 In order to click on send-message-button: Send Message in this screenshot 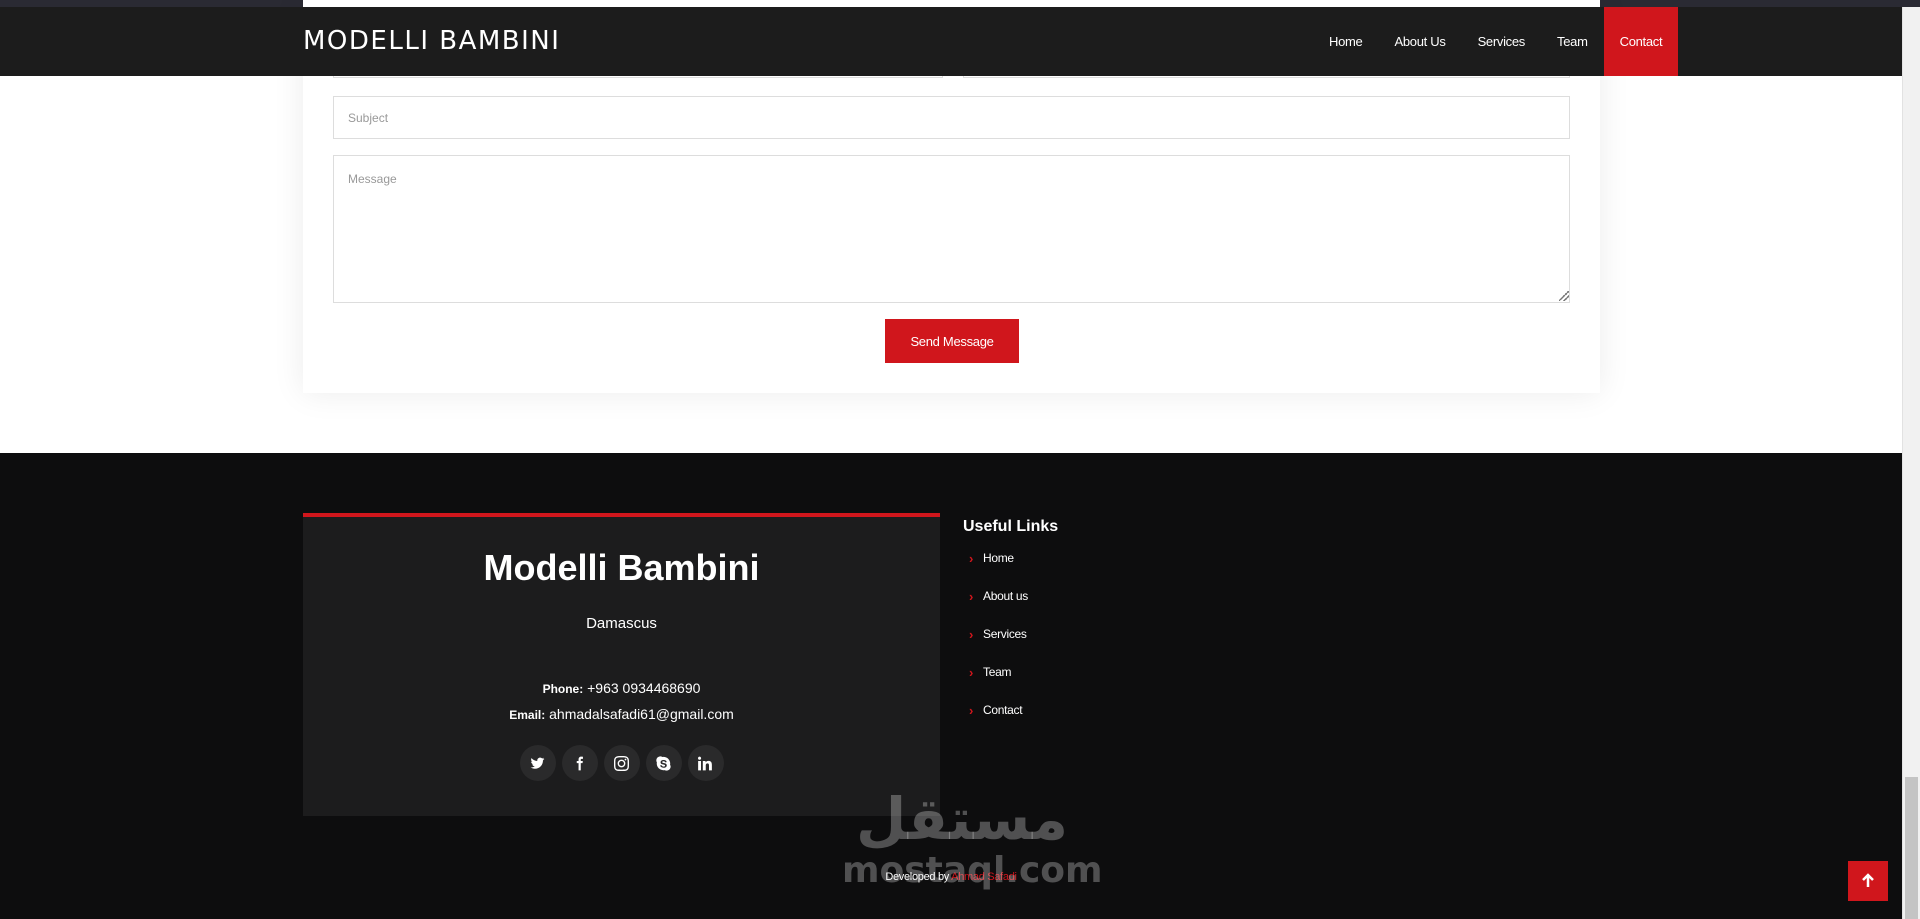, I will do `click(952, 341)`.